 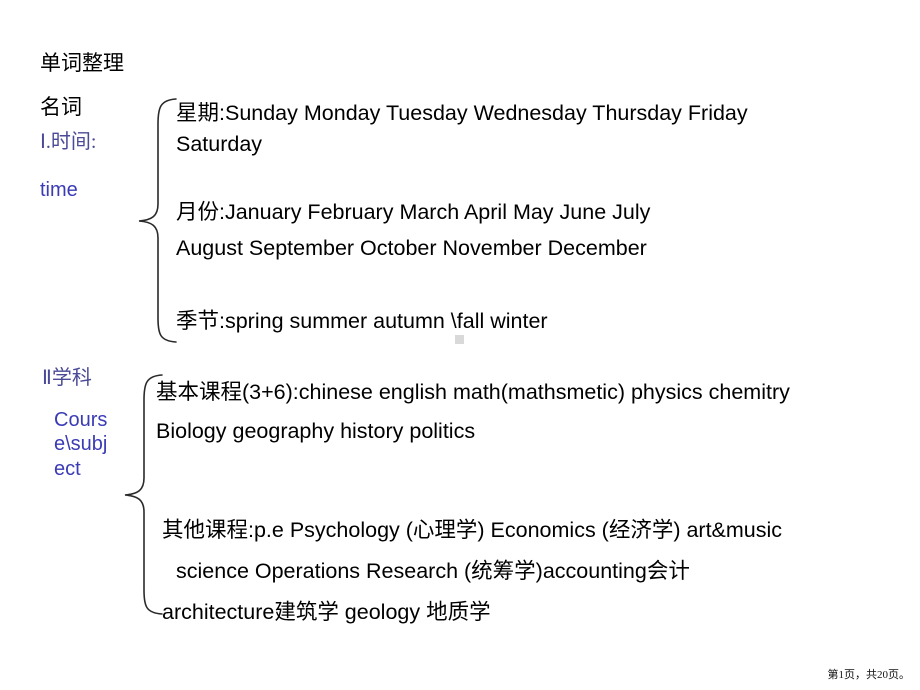 What do you see at coordinates (219, 144) in the screenshot?
I see `weekdays-line-2: Saturday` at bounding box center [219, 144].